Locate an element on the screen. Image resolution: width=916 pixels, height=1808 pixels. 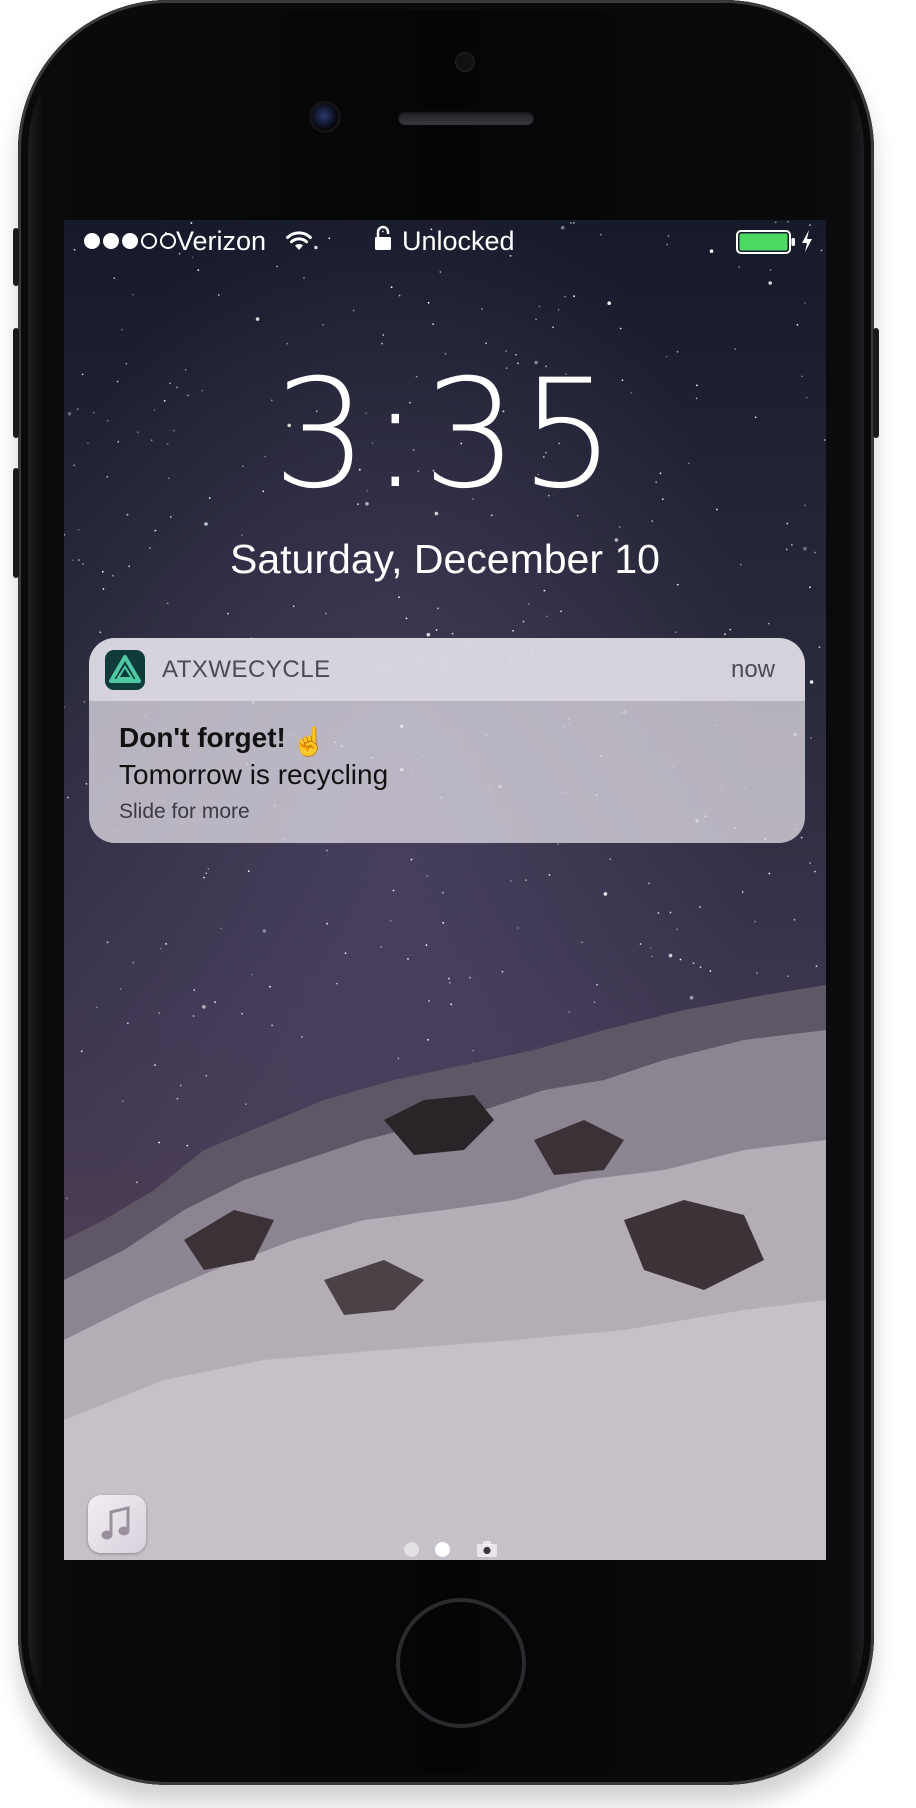
battery-icon is located at coordinates (765, 242).